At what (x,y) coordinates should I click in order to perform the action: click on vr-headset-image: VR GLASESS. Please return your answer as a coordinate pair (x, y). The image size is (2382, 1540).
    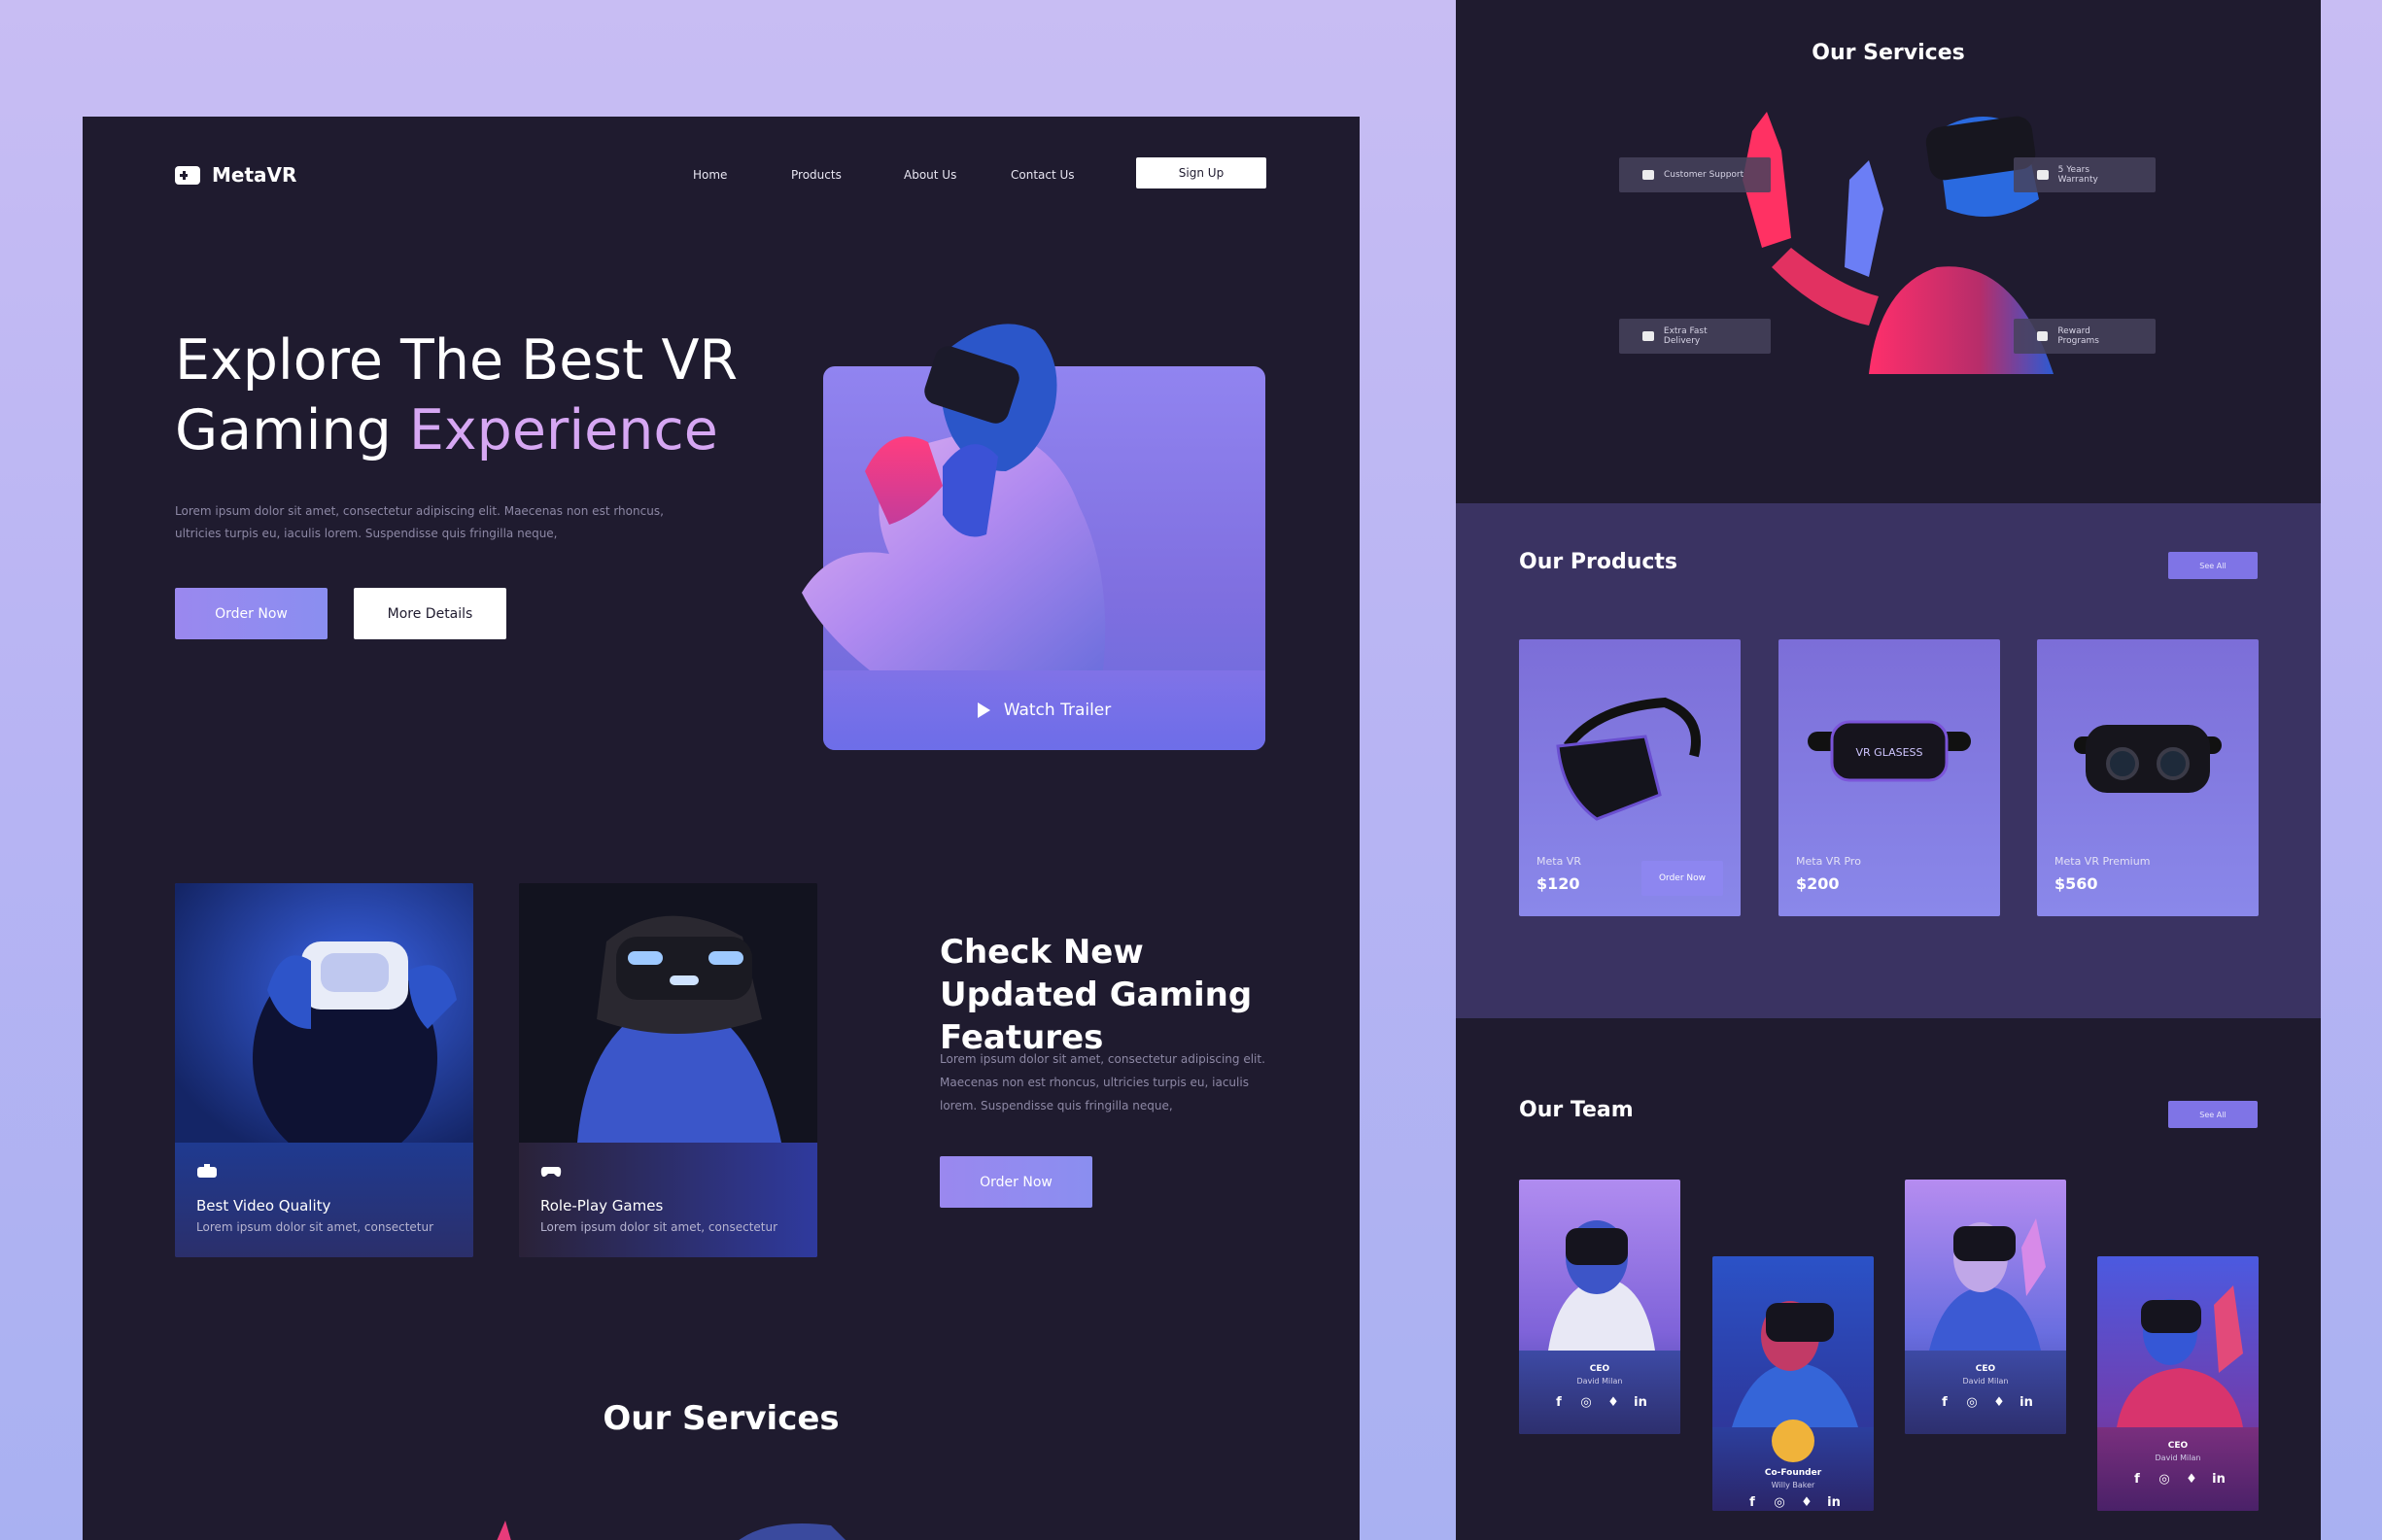
    Looking at the image, I should click on (1889, 751).